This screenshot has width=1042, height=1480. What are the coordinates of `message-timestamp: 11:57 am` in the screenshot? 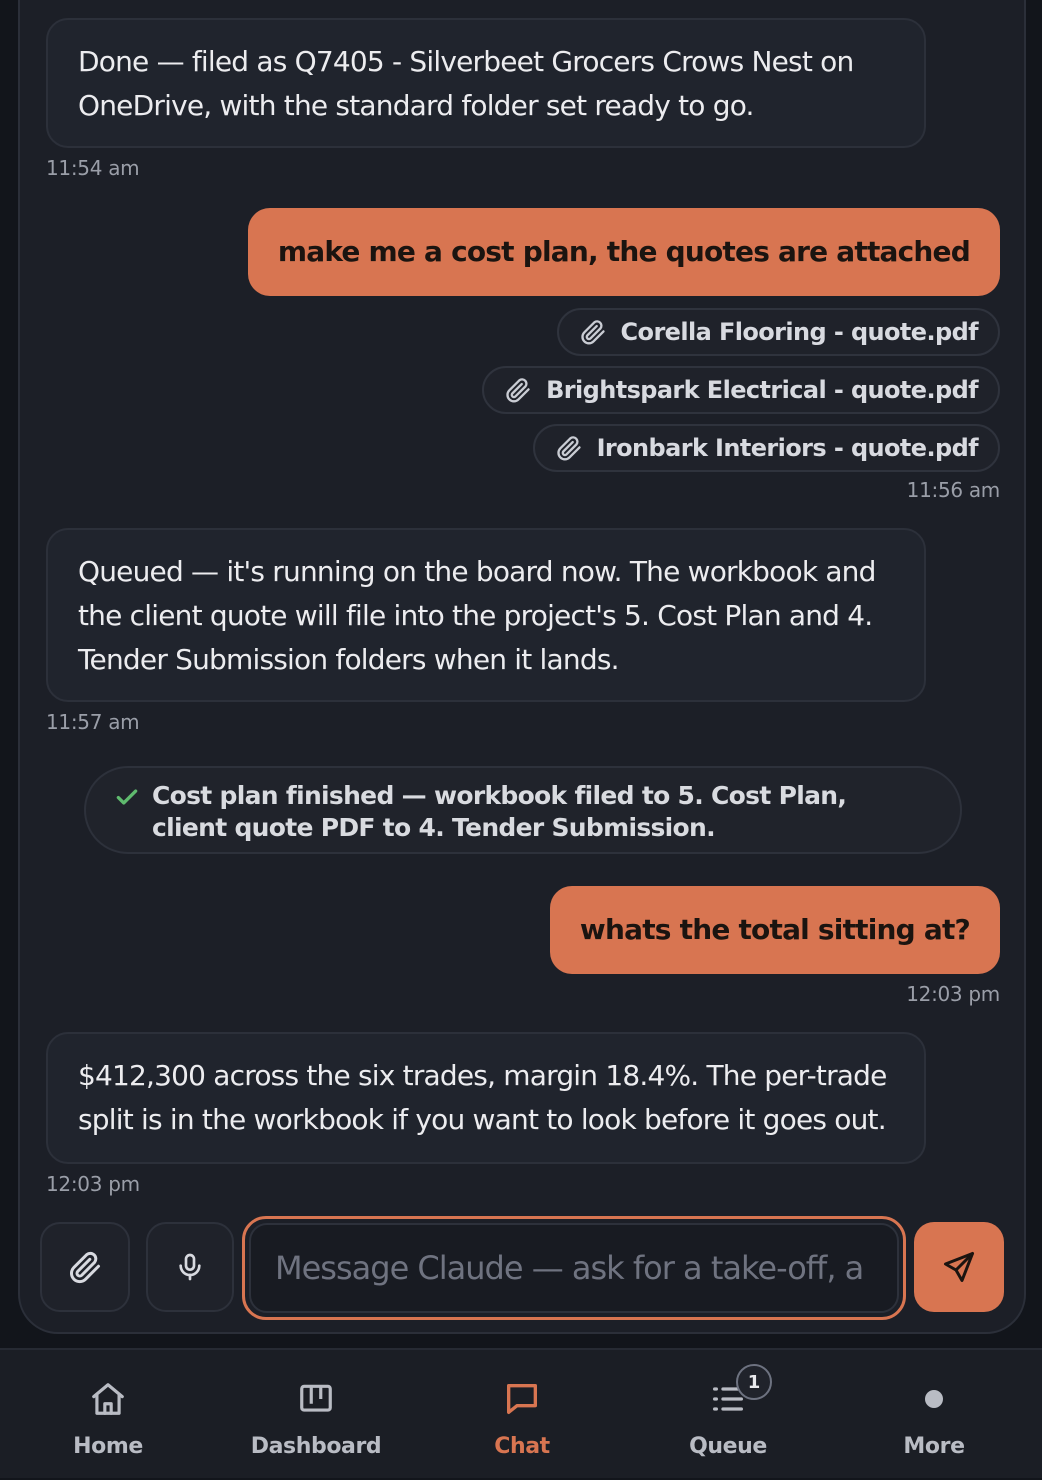 It's located at (93, 722).